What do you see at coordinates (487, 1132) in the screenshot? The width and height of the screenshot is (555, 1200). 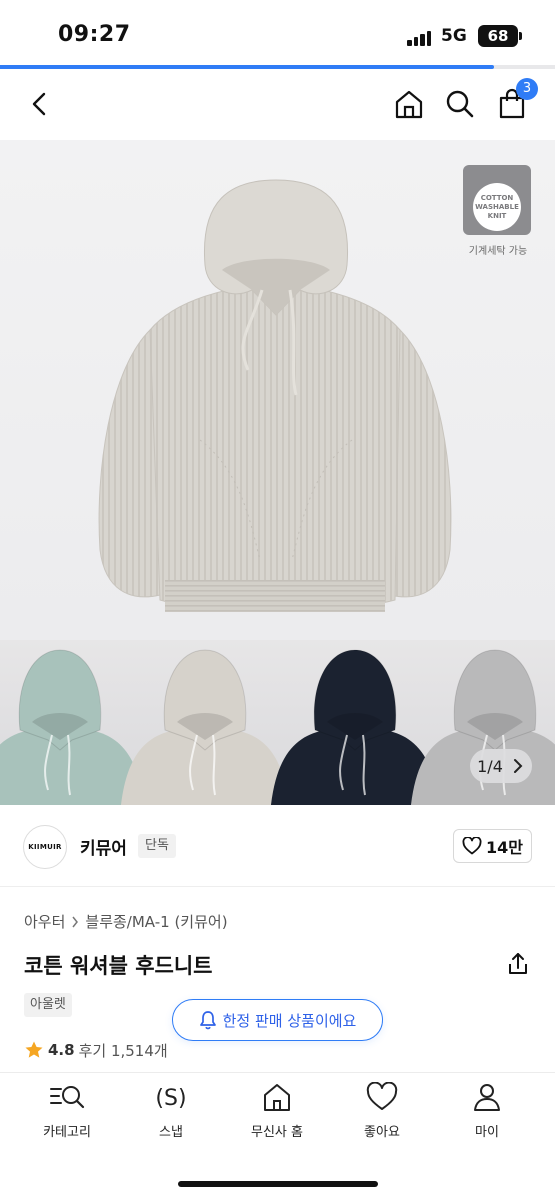 I see `tab-my-label: 마이` at bounding box center [487, 1132].